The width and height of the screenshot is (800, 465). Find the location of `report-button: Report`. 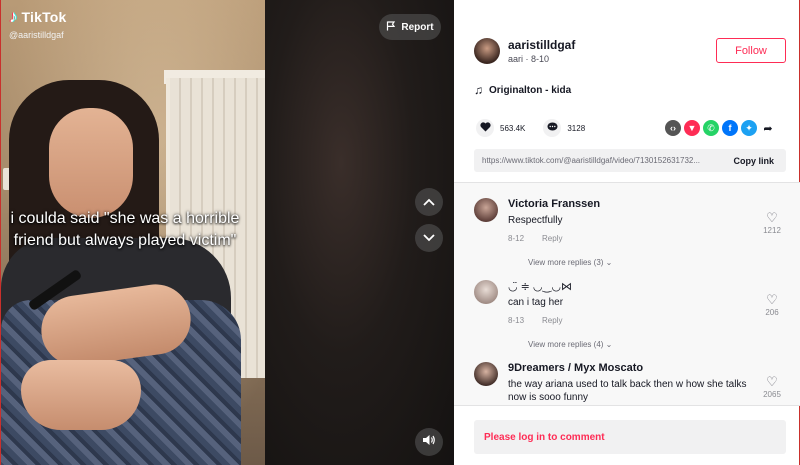

report-button: Report is located at coordinates (410, 27).